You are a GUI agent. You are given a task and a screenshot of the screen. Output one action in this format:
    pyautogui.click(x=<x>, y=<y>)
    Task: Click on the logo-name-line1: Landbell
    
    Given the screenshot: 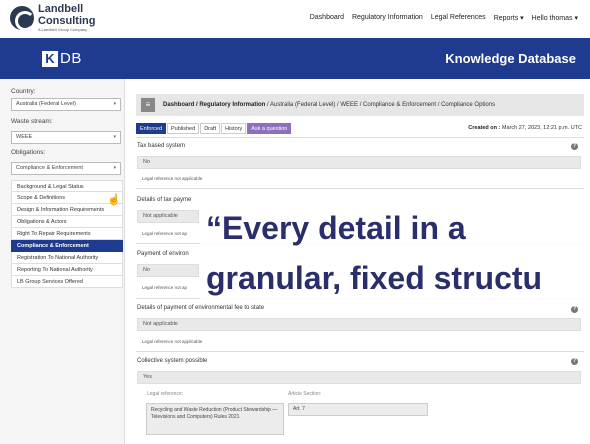 What is the action you would take?
    pyautogui.click(x=61, y=9)
    